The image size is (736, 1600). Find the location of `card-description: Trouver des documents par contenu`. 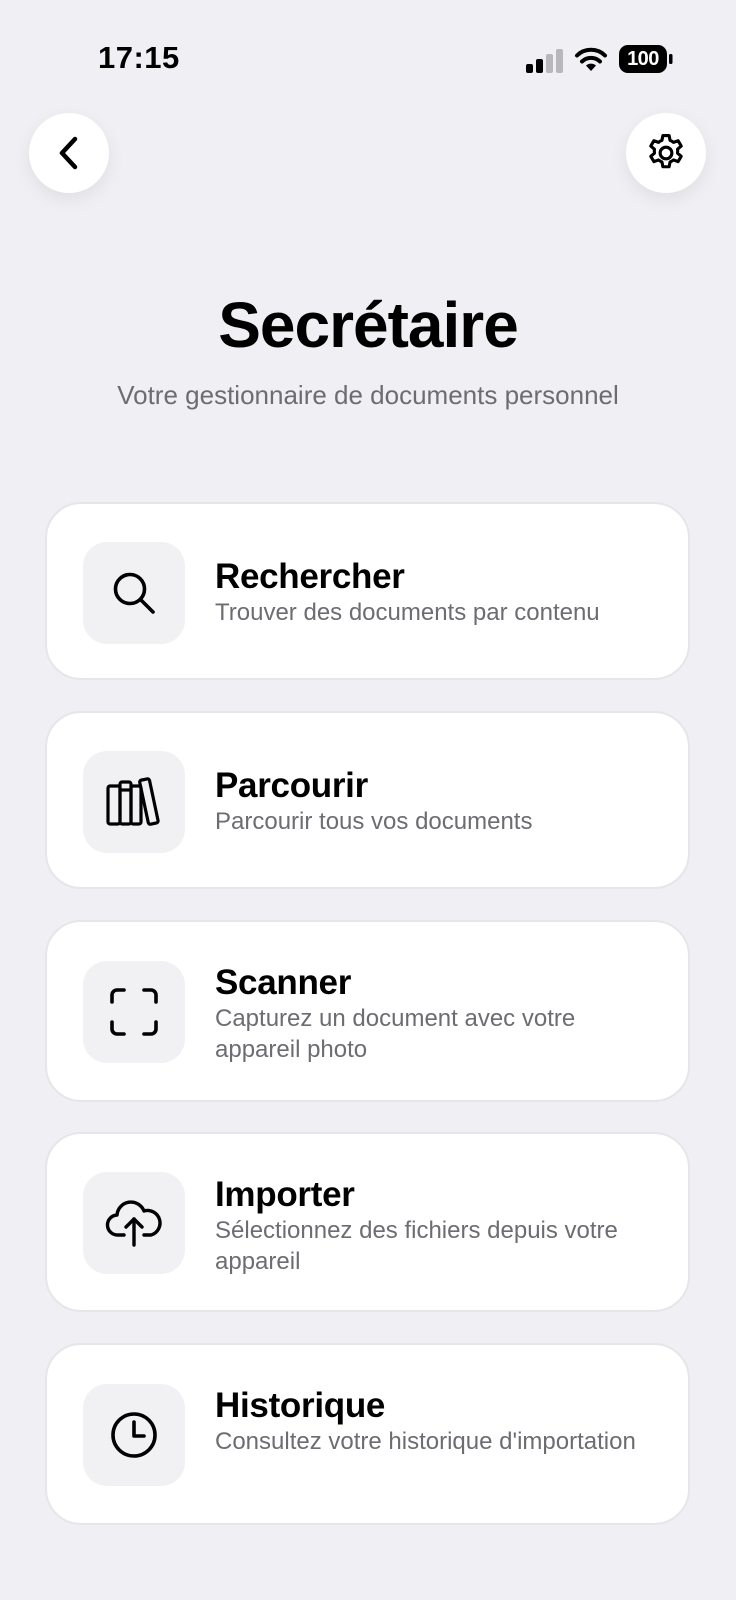

card-description: Trouver des documents par contenu is located at coordinates (407, 612).